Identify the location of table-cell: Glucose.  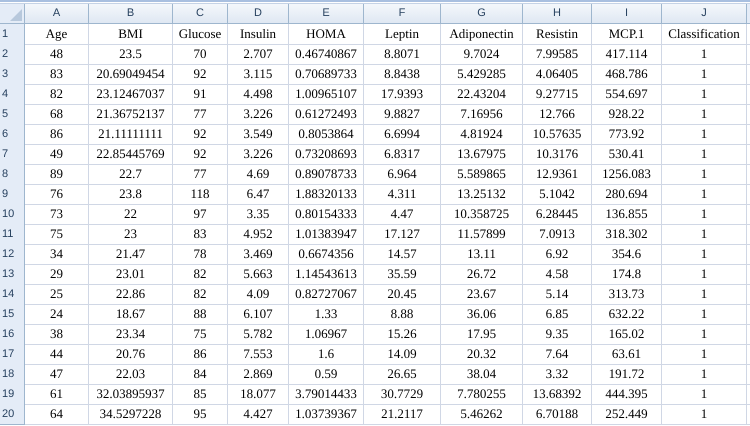
(200, 34).